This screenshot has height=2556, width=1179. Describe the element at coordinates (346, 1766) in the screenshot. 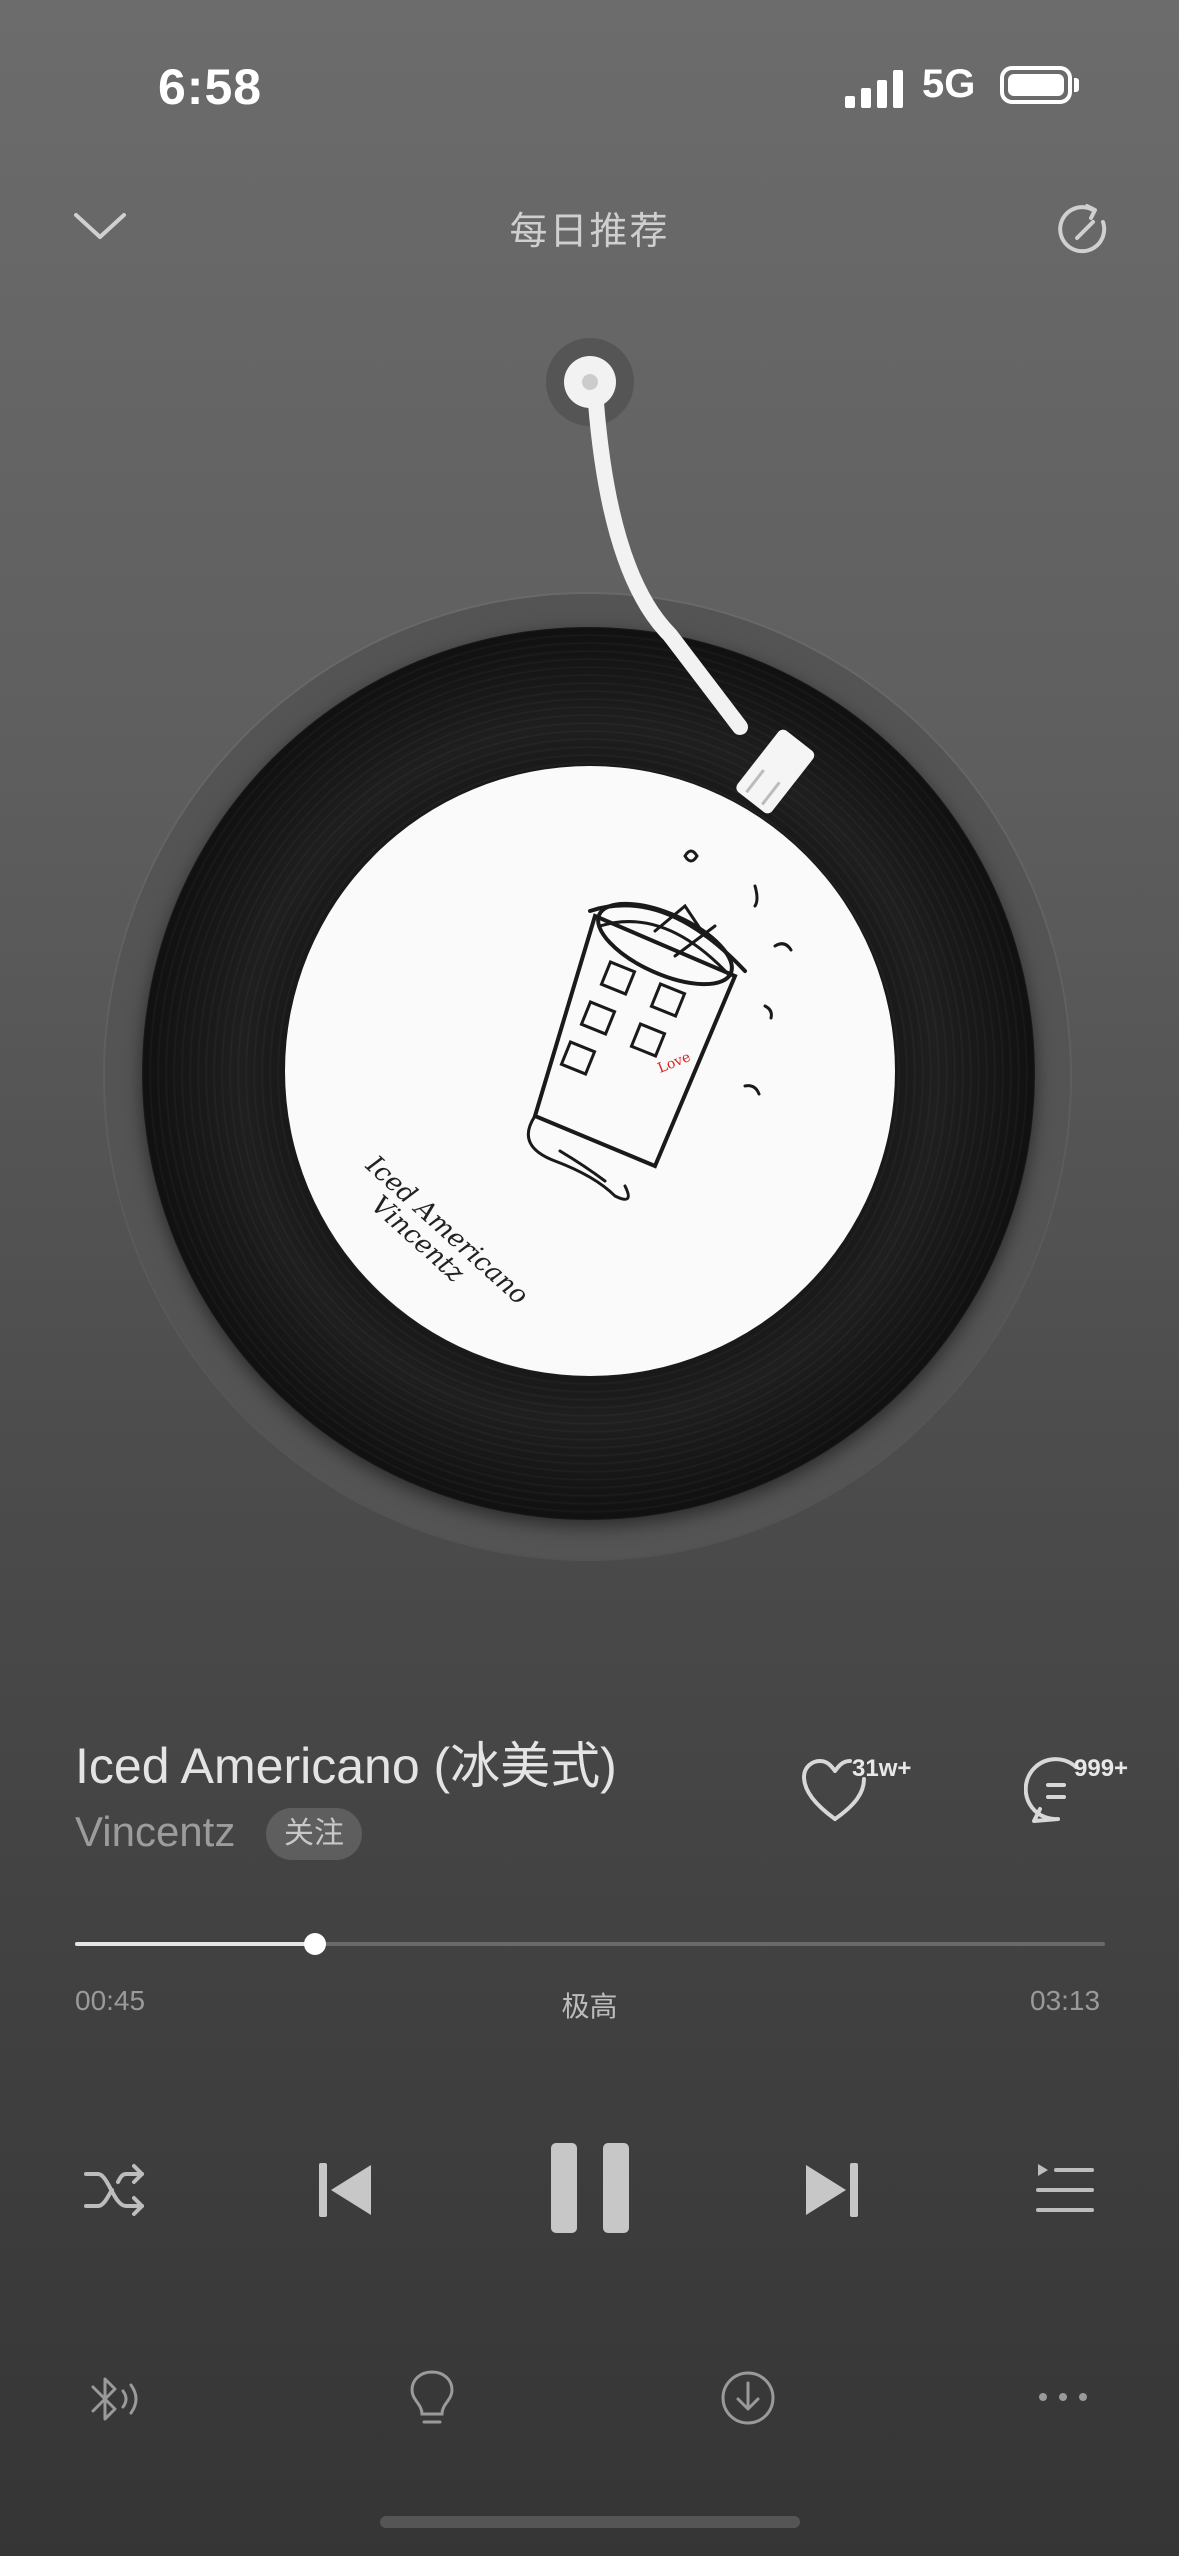

I see `song-title: Iced Americano (冰美式)` at that location.